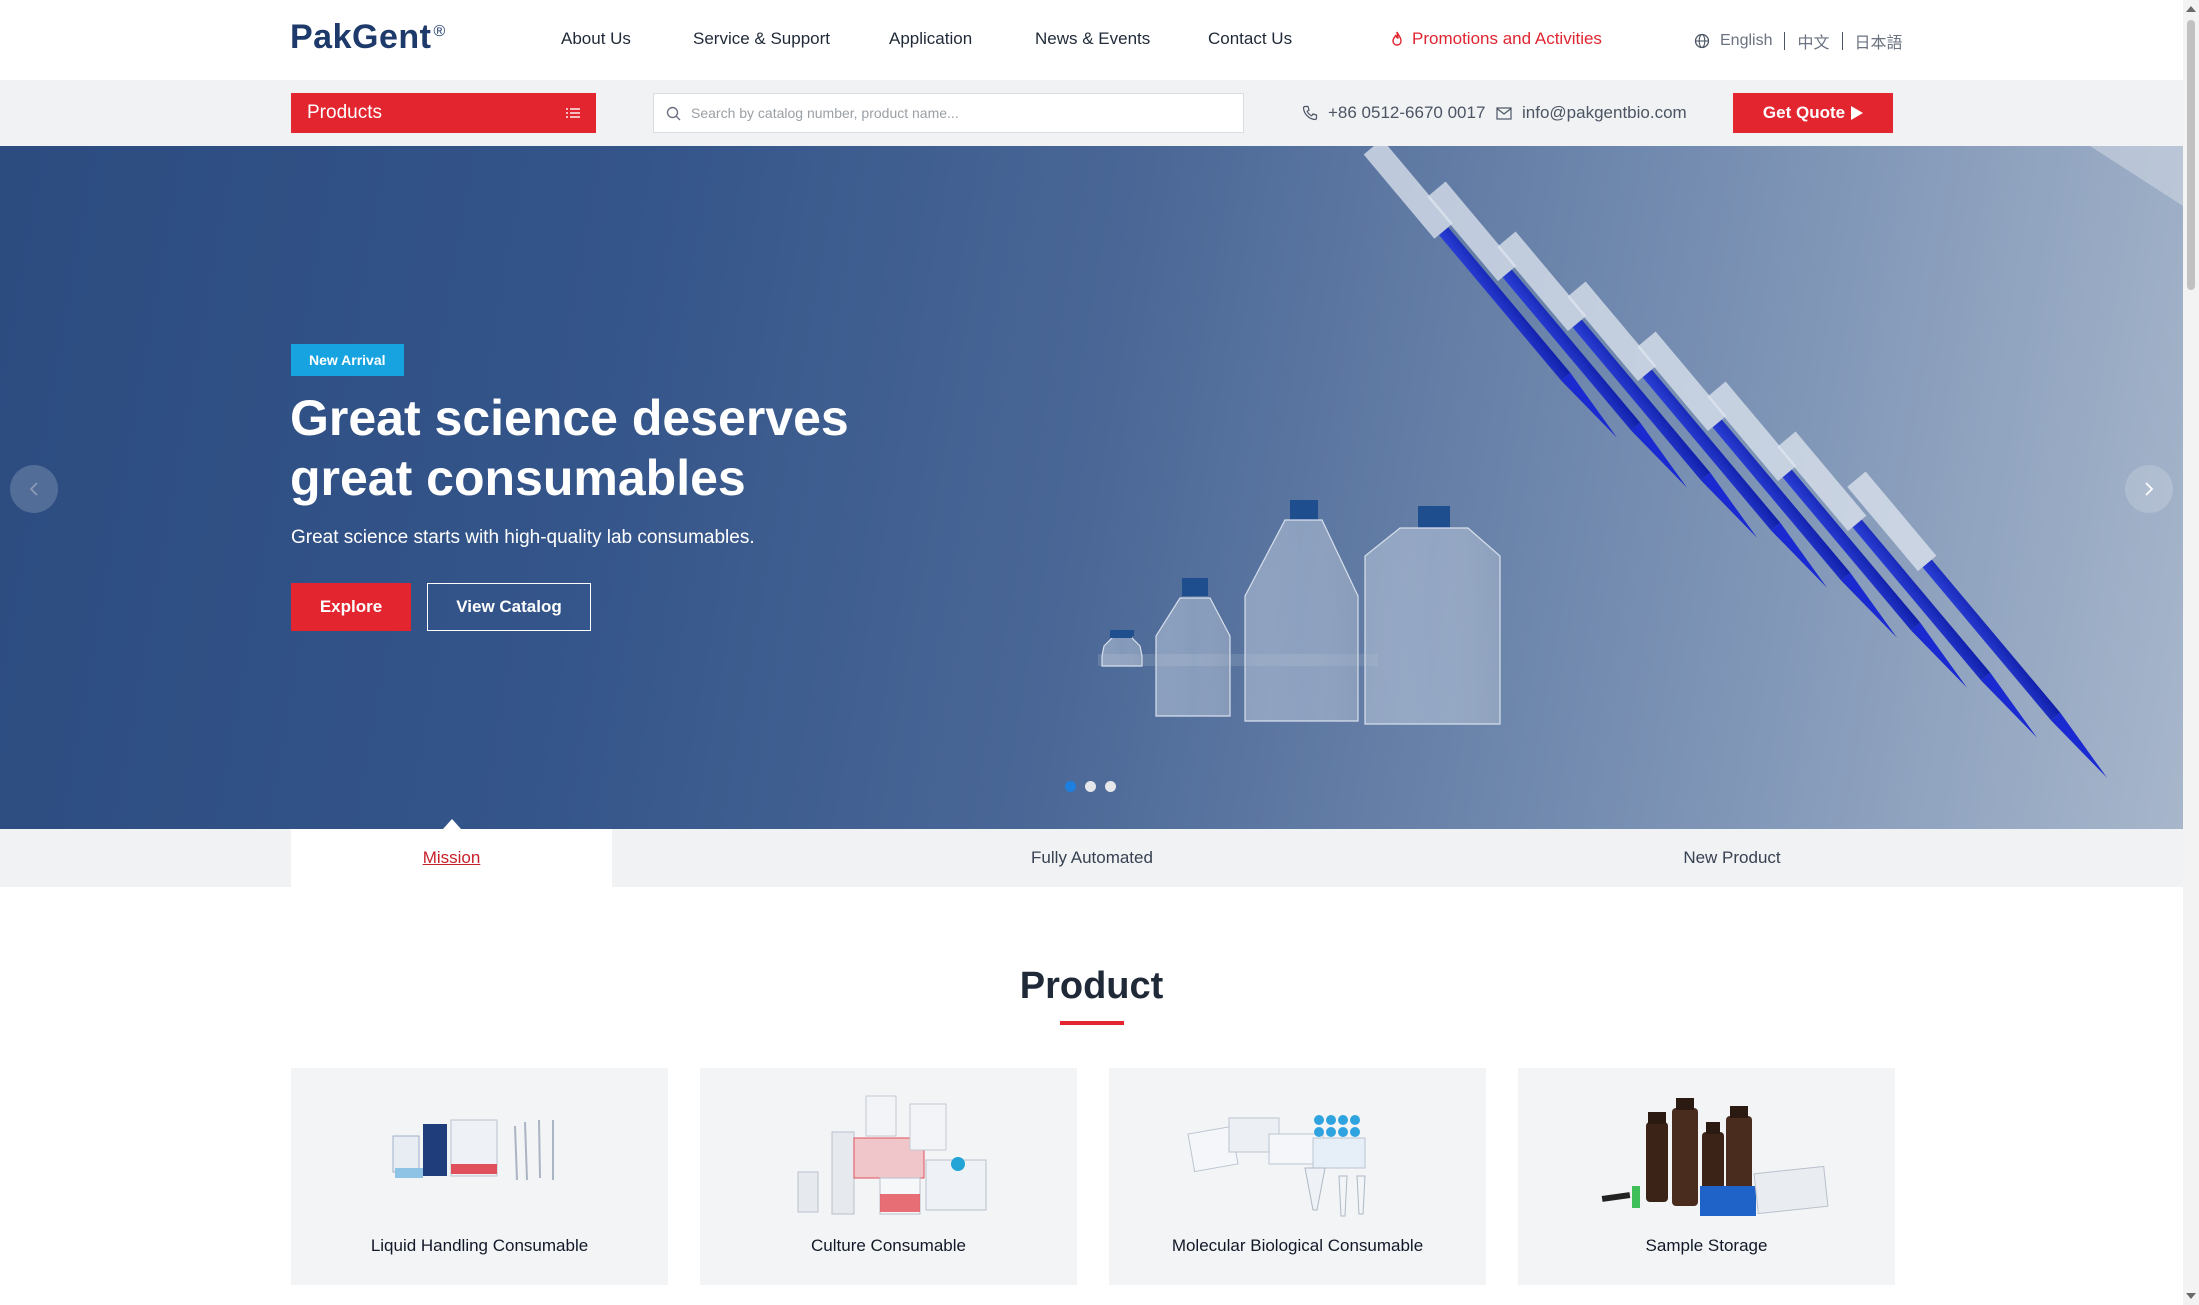 The height and width of the screenshot is (1305, 2199). What do you see at coordinates (1299, 612) in the screenshot?
I see `culture-flasks-graphic` at bounding box center [1299, 612].